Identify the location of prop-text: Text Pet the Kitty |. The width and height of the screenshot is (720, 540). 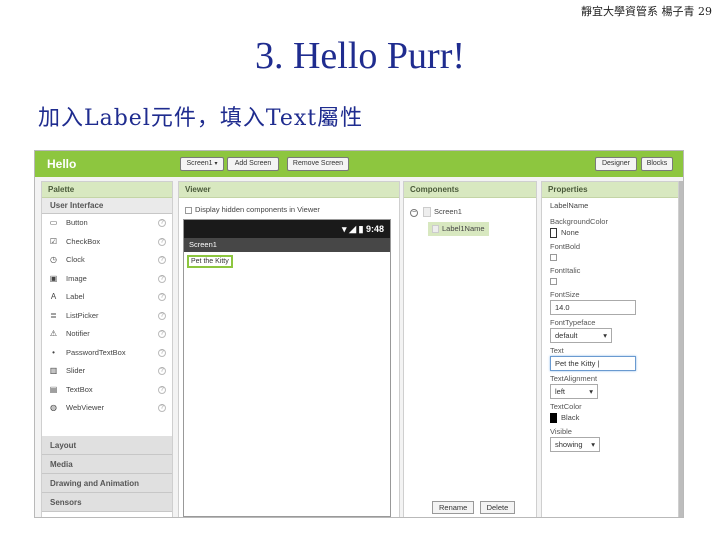
(610, 358).